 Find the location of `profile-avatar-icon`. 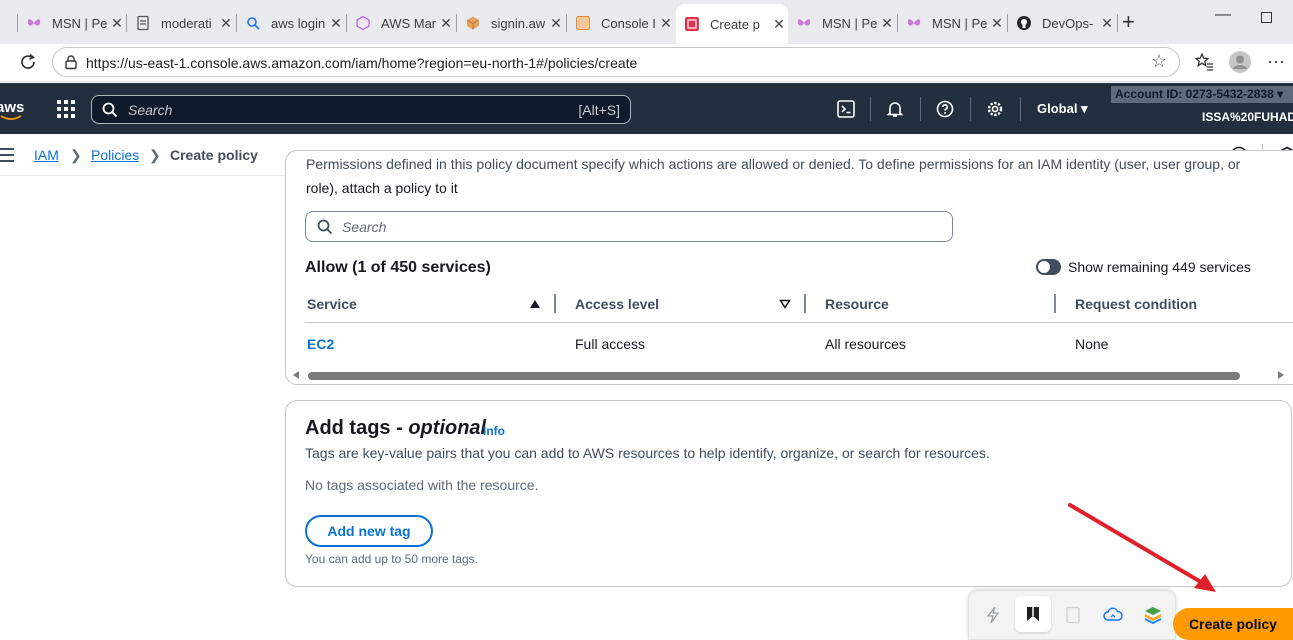

profile-avatar-icon is located at coordinates (1240, 62).